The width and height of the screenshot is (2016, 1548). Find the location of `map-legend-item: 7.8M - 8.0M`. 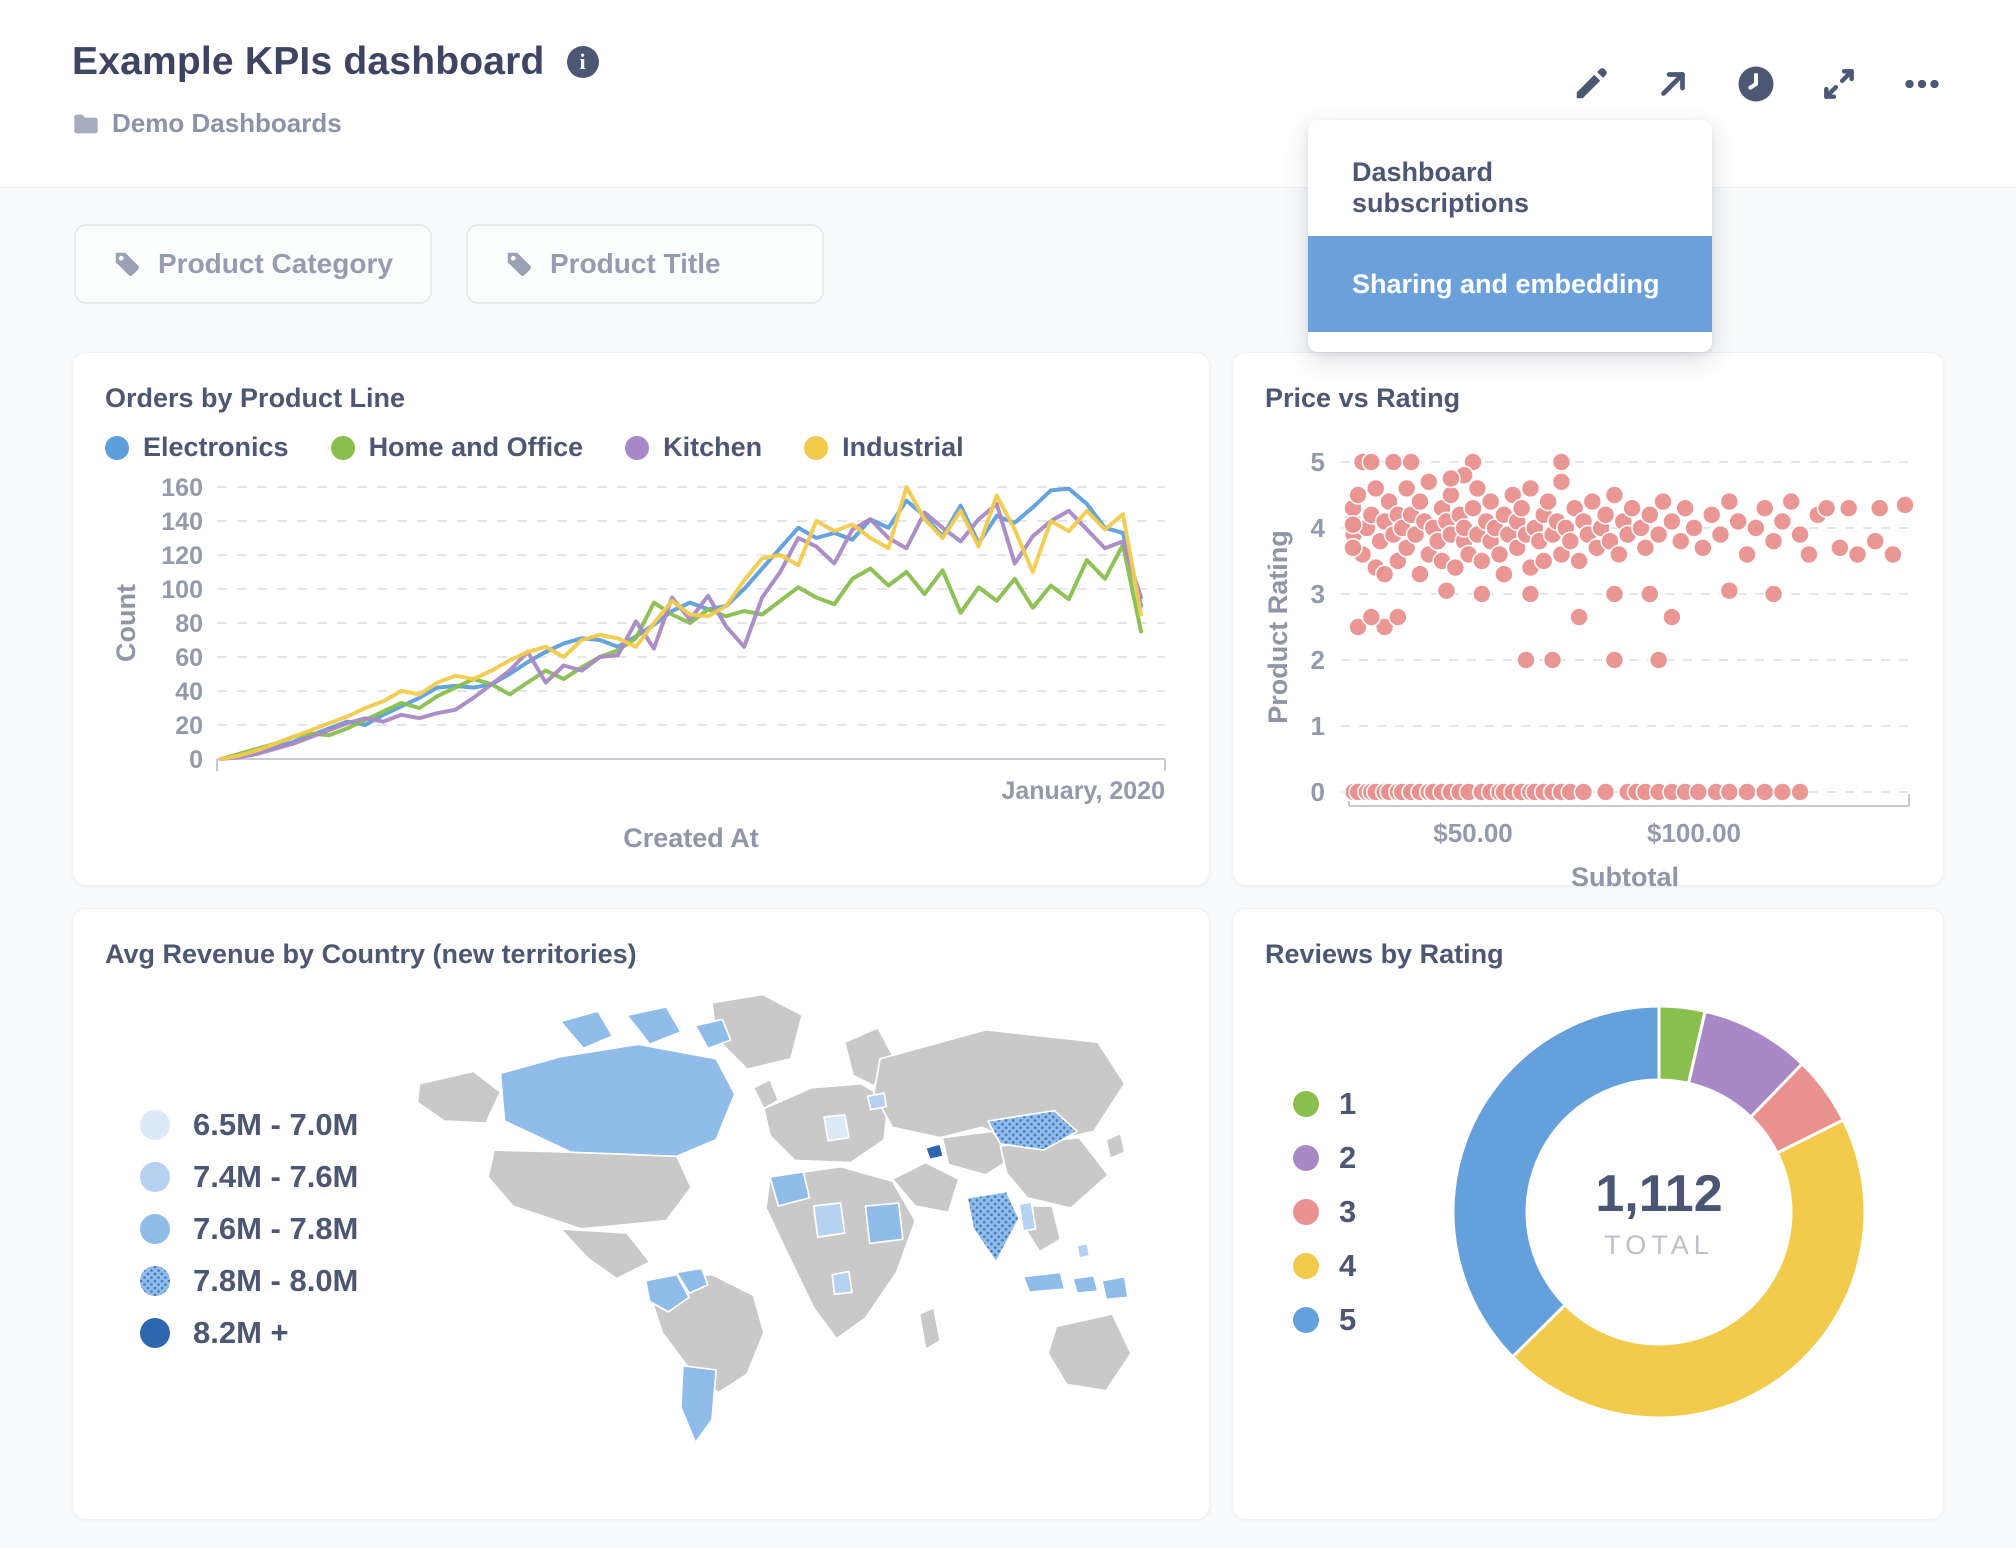

map-legend-item: 7.8M - 8.0M is located at coordinates (272, 1281).